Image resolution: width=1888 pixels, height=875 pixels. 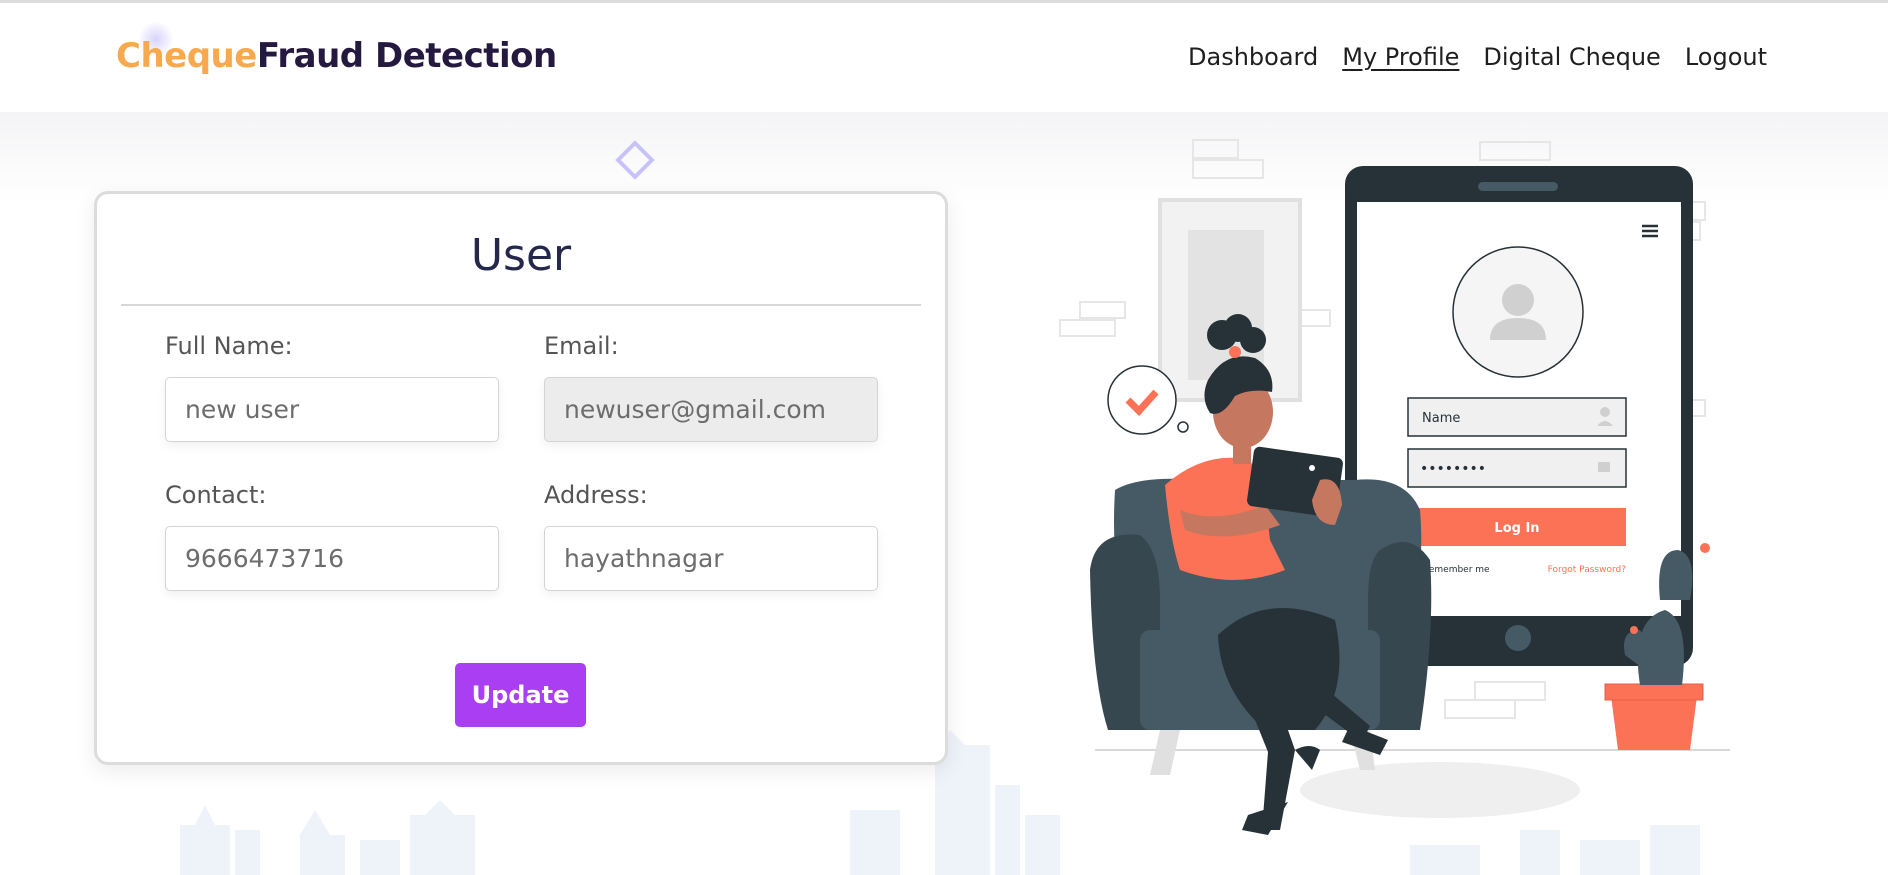 What do you see at coordinates (1587, 570) in the screenshot?
I see `phone-forgot-label: Forgot Password?` at bounding box center [1587, 570].